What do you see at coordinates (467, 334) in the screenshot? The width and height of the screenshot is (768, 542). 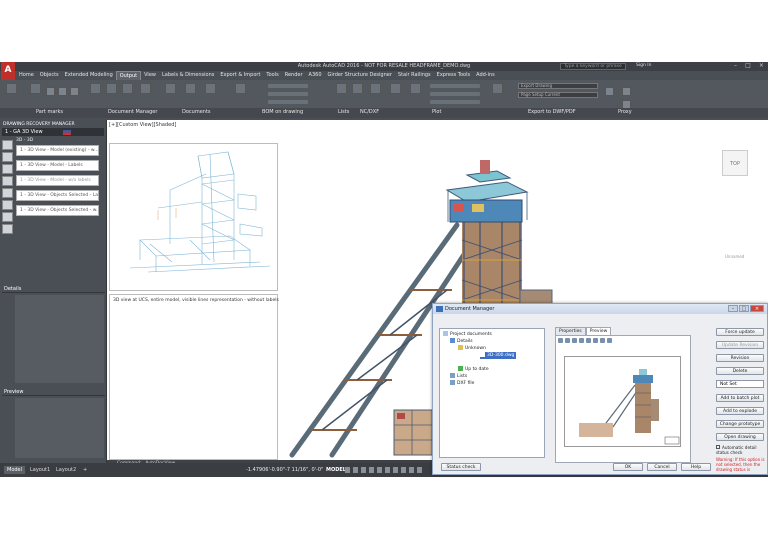 I see `tree-node-project-documents: Project documents` at bounding box center [467, 334].